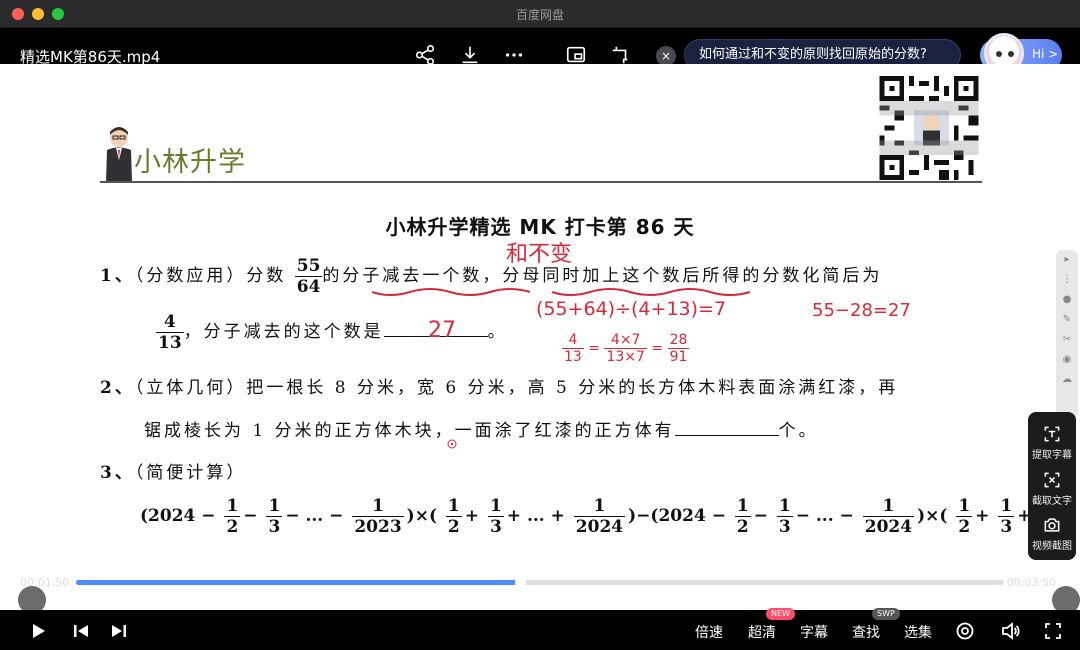 The height and width of the screenshot is (650, 1080). I want to click on episodes-button: 选集, so click(918, 632).